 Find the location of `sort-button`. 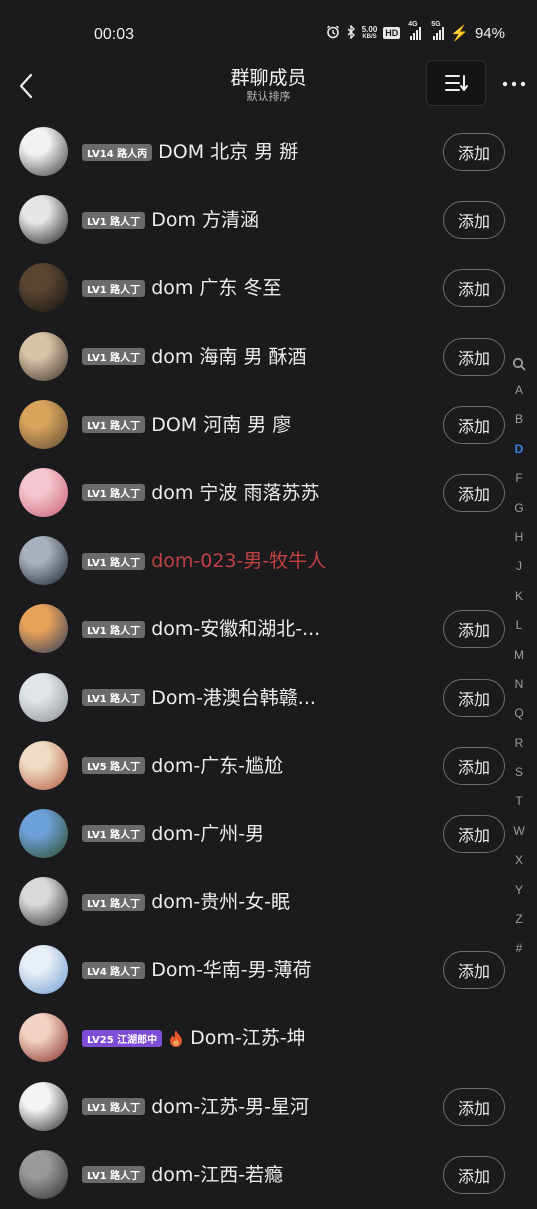

sort-button is located at coordinates (456, 83).